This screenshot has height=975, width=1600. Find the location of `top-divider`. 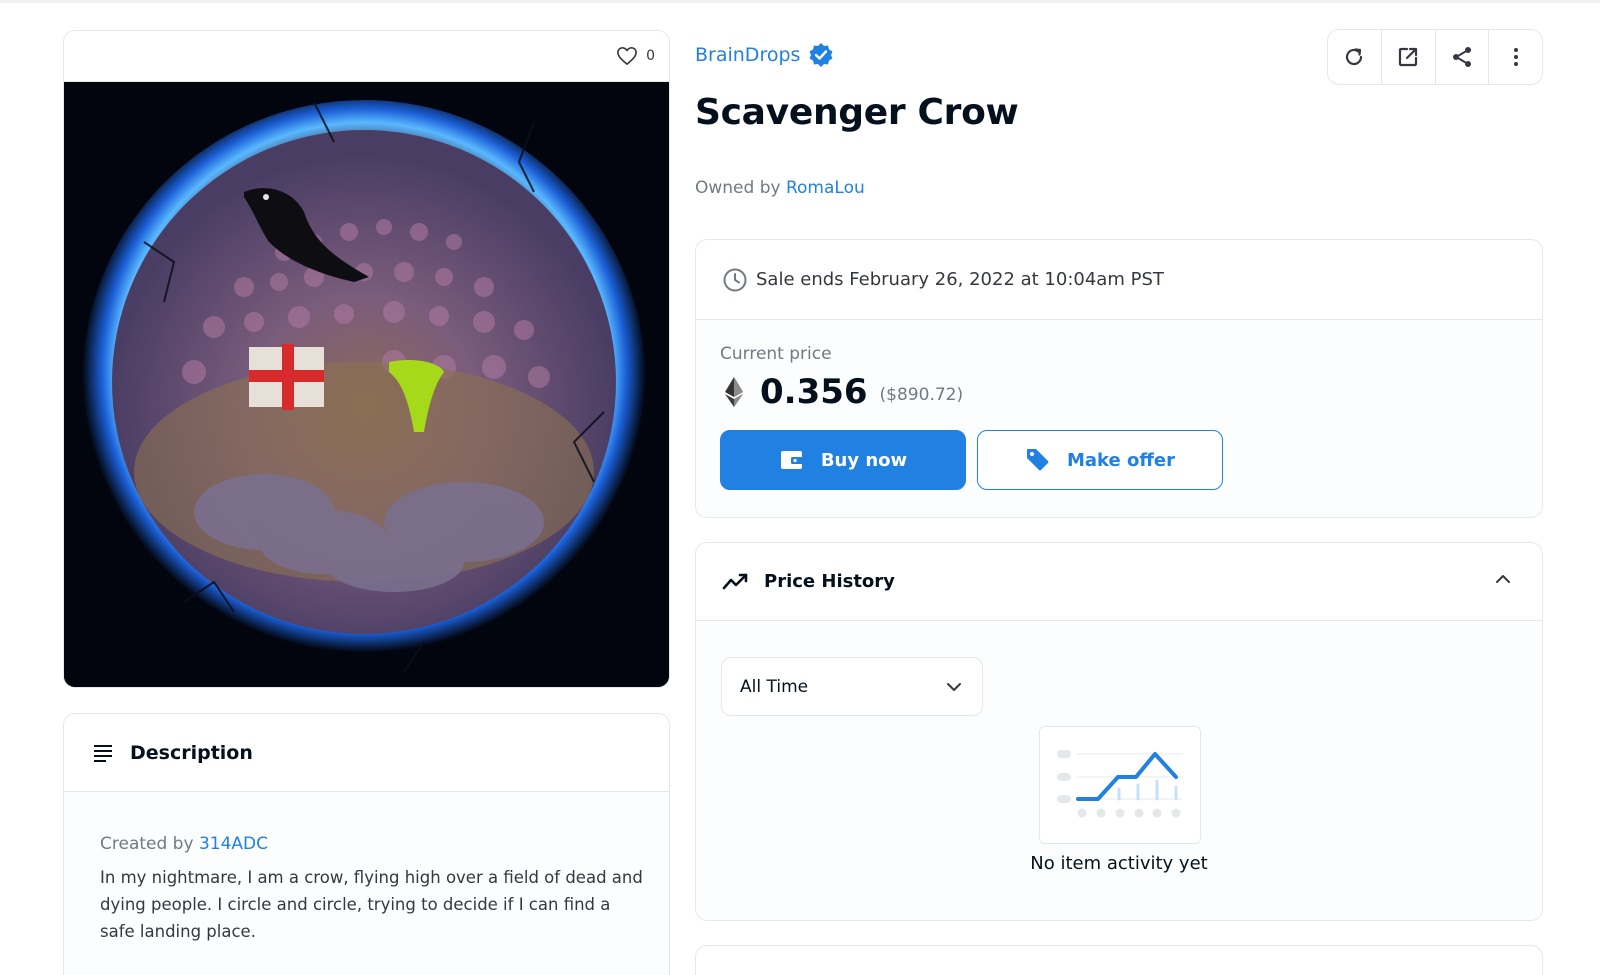

top-divider is located at coordinates (800, 1).